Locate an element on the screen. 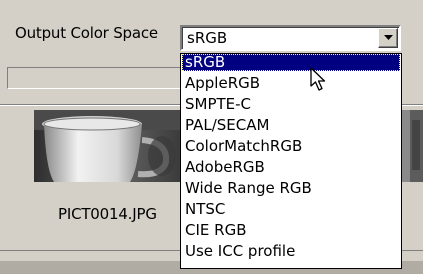 Image resolution: width=423 pixels, height=274 pixels. photo-image is located at coordinates (108, 146).